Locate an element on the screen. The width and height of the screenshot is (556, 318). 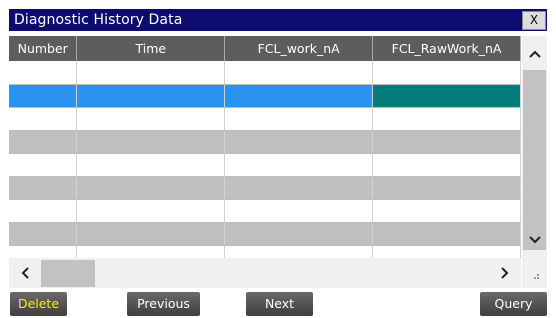
previous-button: Previous is located at coordinates (163, 304).